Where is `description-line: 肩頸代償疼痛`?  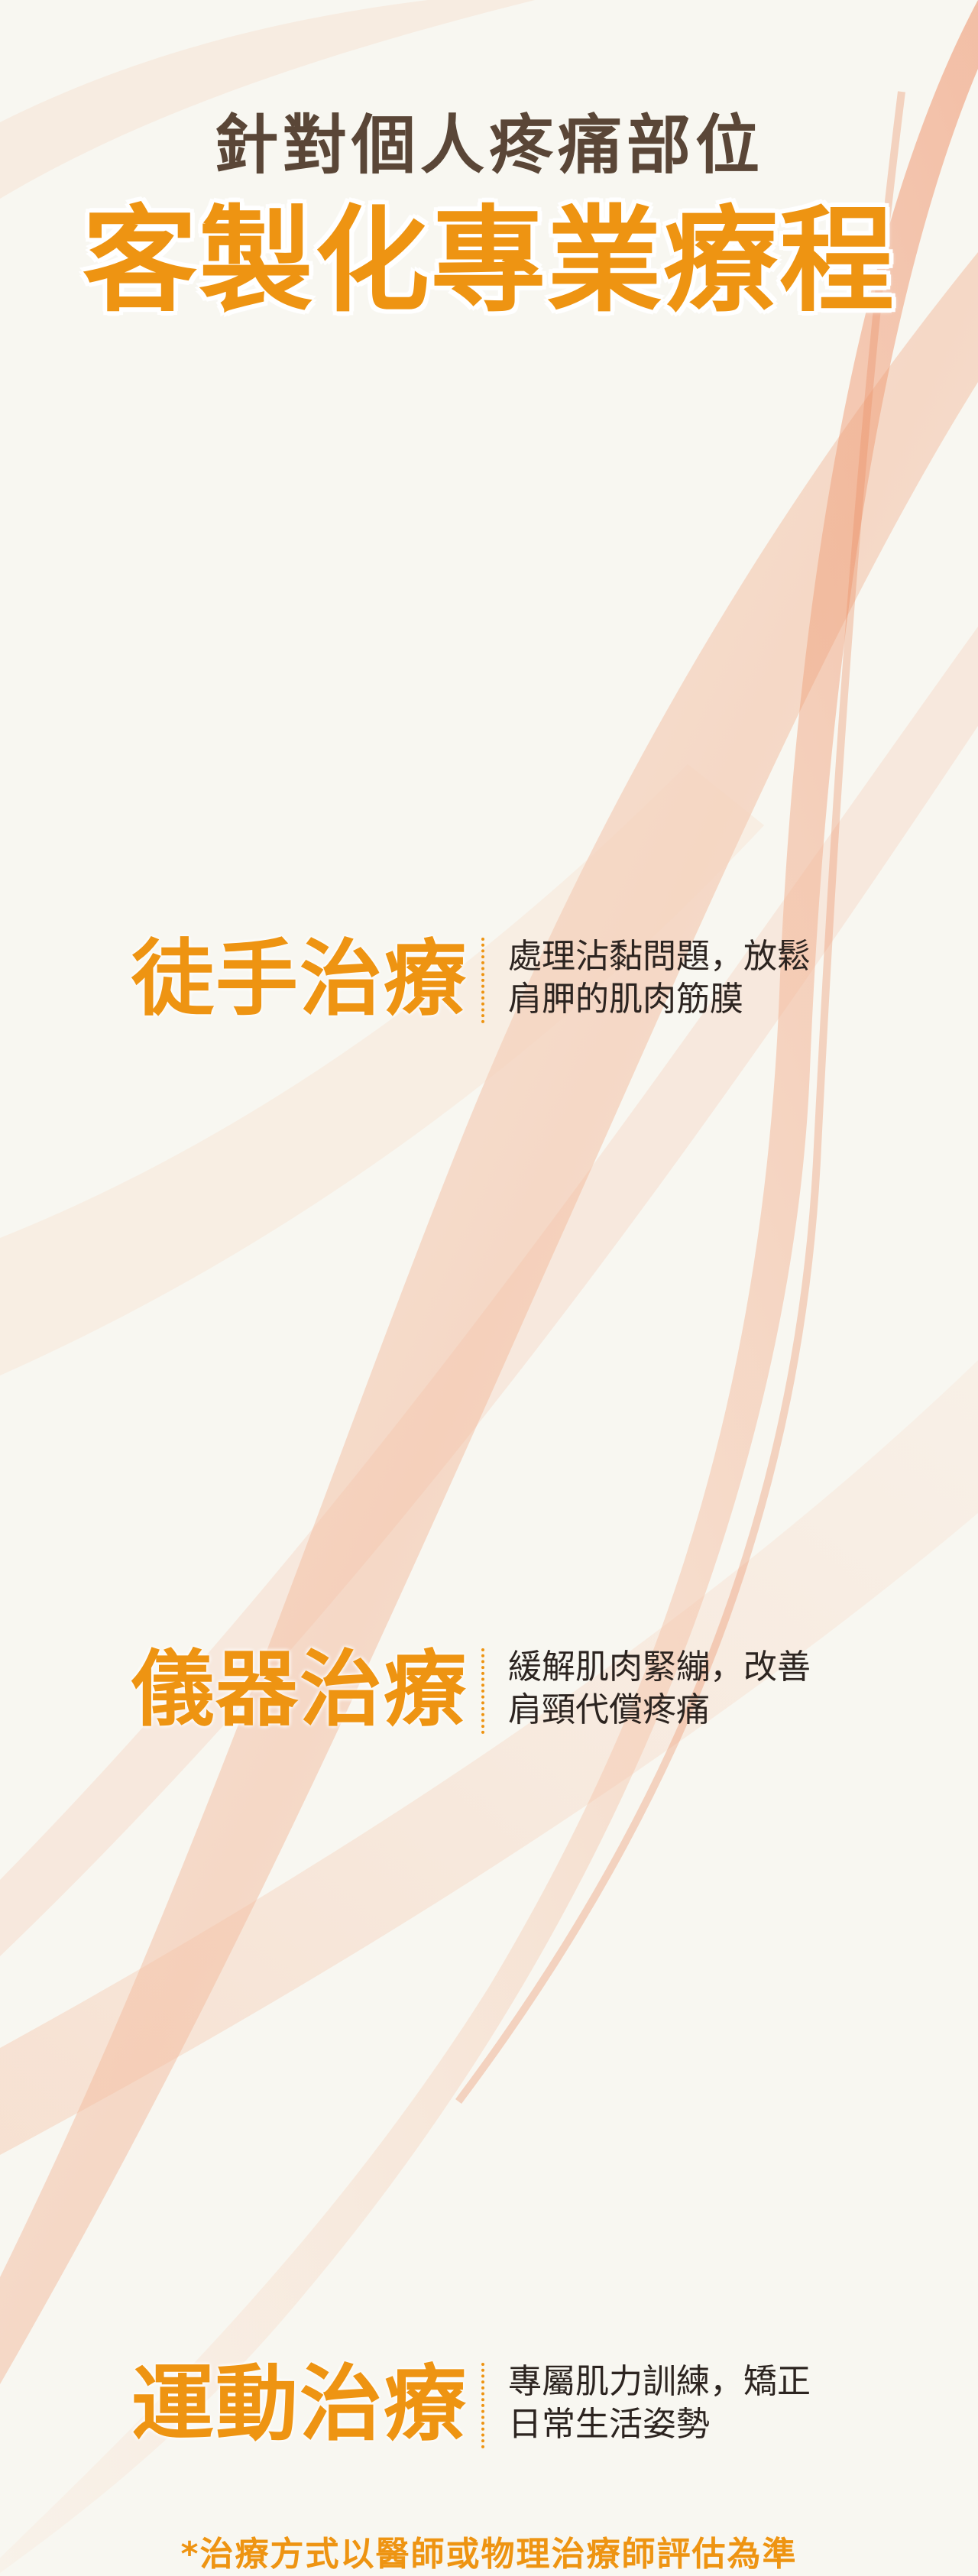 description-line: 肩頸代償疼痛 is located at coordinates (609, 1709).